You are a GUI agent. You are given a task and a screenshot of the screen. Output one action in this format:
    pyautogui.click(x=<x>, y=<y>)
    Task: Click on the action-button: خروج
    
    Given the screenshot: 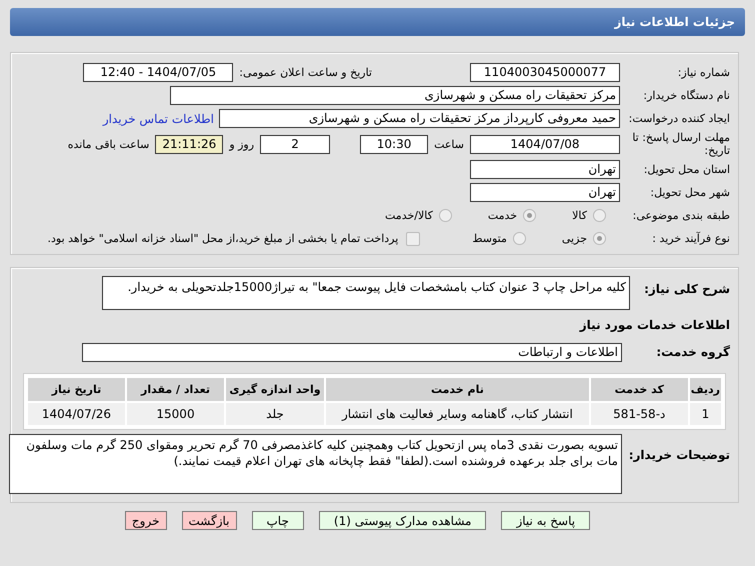 What is the action you would take?
    pyautogui.click(x=145, y=520)
    